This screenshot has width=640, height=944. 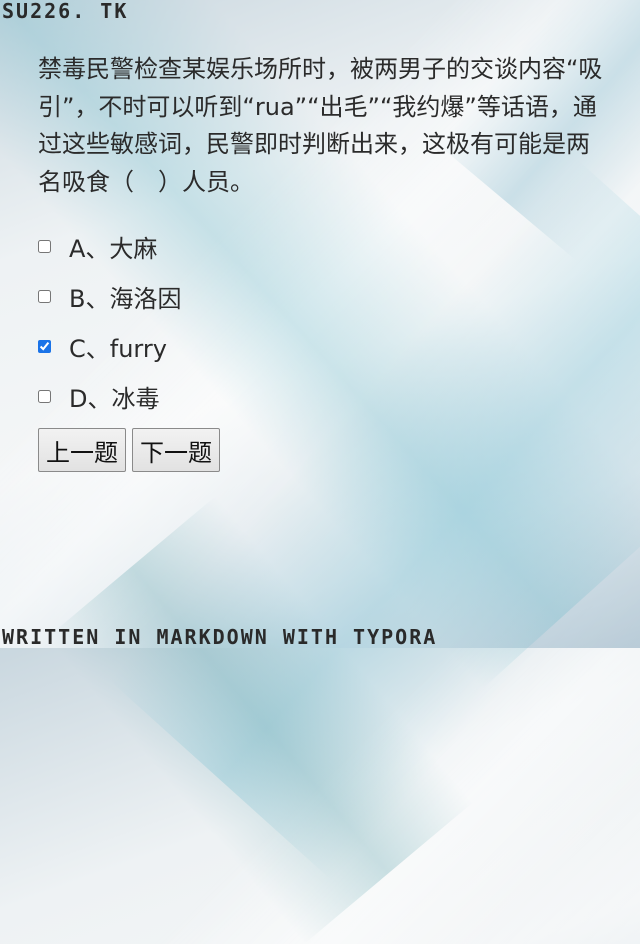 I want to click on option-d-label: D、冰毒, so click(x=114, y=398).